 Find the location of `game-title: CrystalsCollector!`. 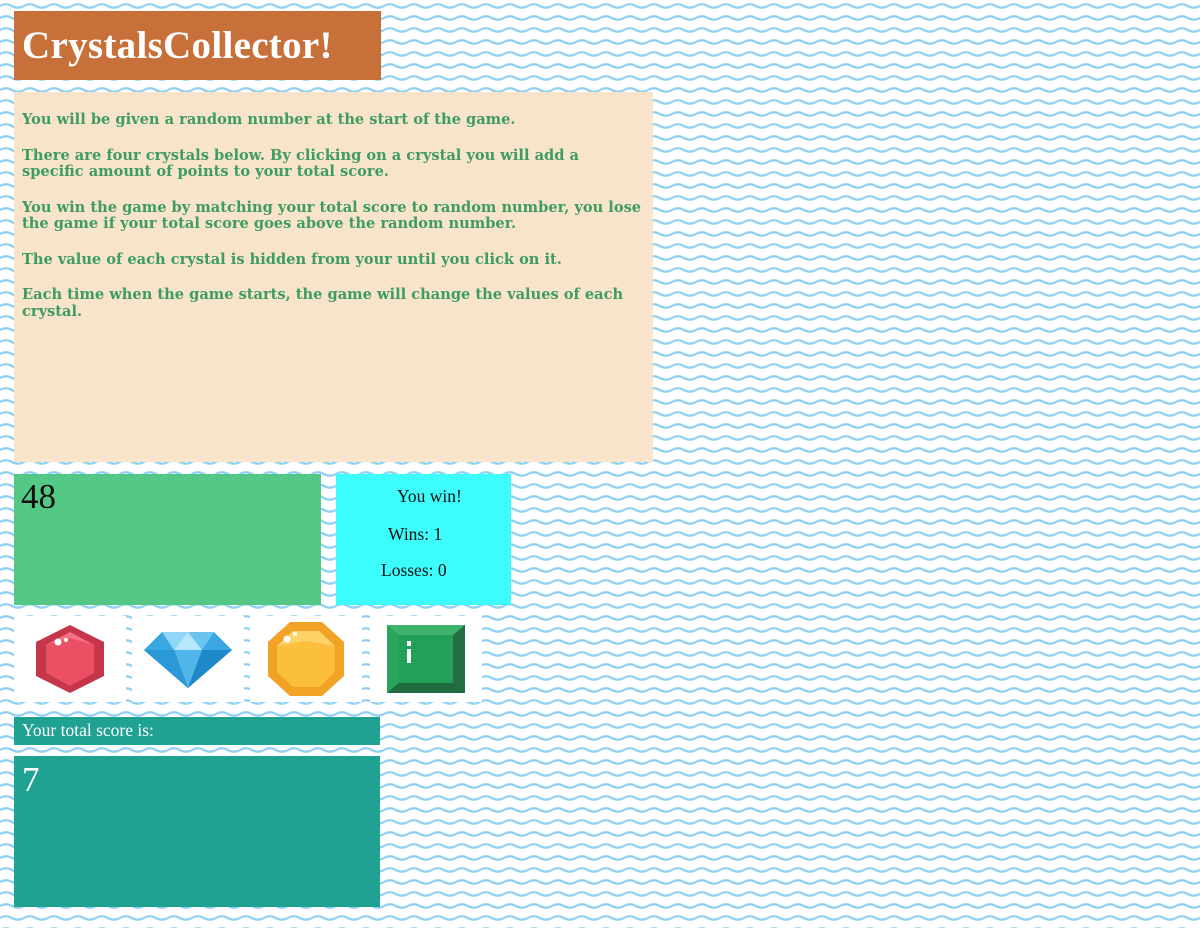

game-title: CrystalsCollector! is located at coordinates (177, 45).